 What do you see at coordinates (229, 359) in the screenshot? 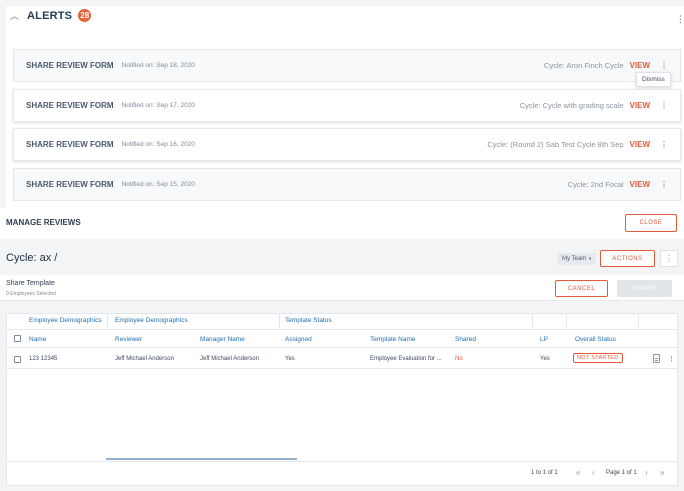
I see `cell-manager: Jeff Michael Anderson` at bounding box center [229, 359].